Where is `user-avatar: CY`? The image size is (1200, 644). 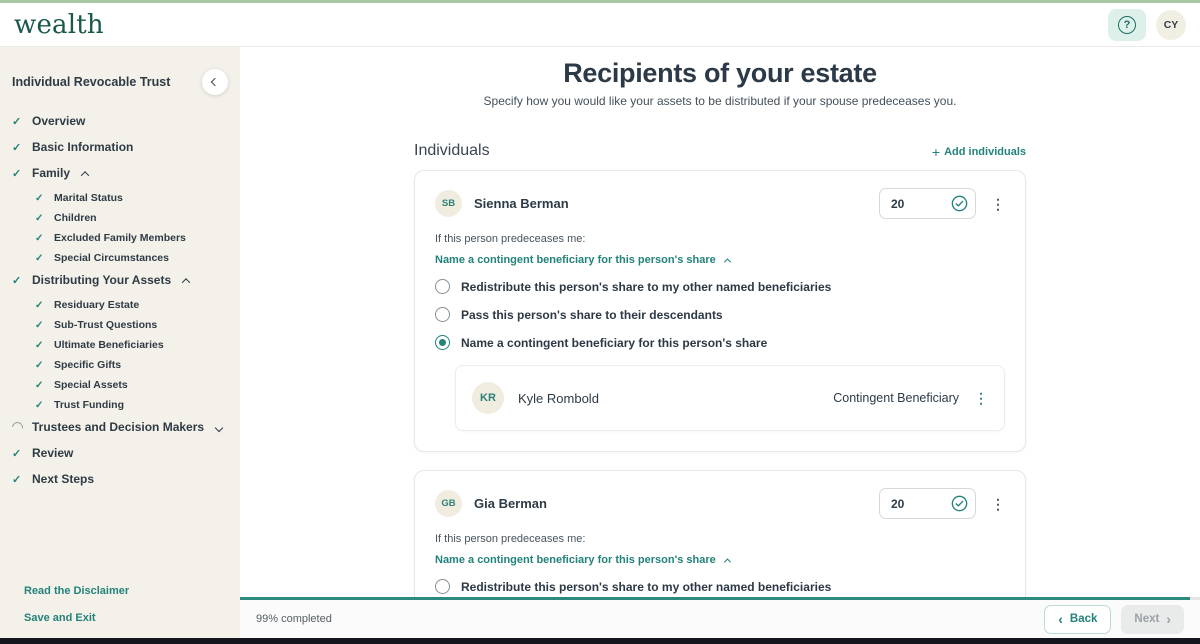
user-avatar: CY is located at coordinates (1171, 24).